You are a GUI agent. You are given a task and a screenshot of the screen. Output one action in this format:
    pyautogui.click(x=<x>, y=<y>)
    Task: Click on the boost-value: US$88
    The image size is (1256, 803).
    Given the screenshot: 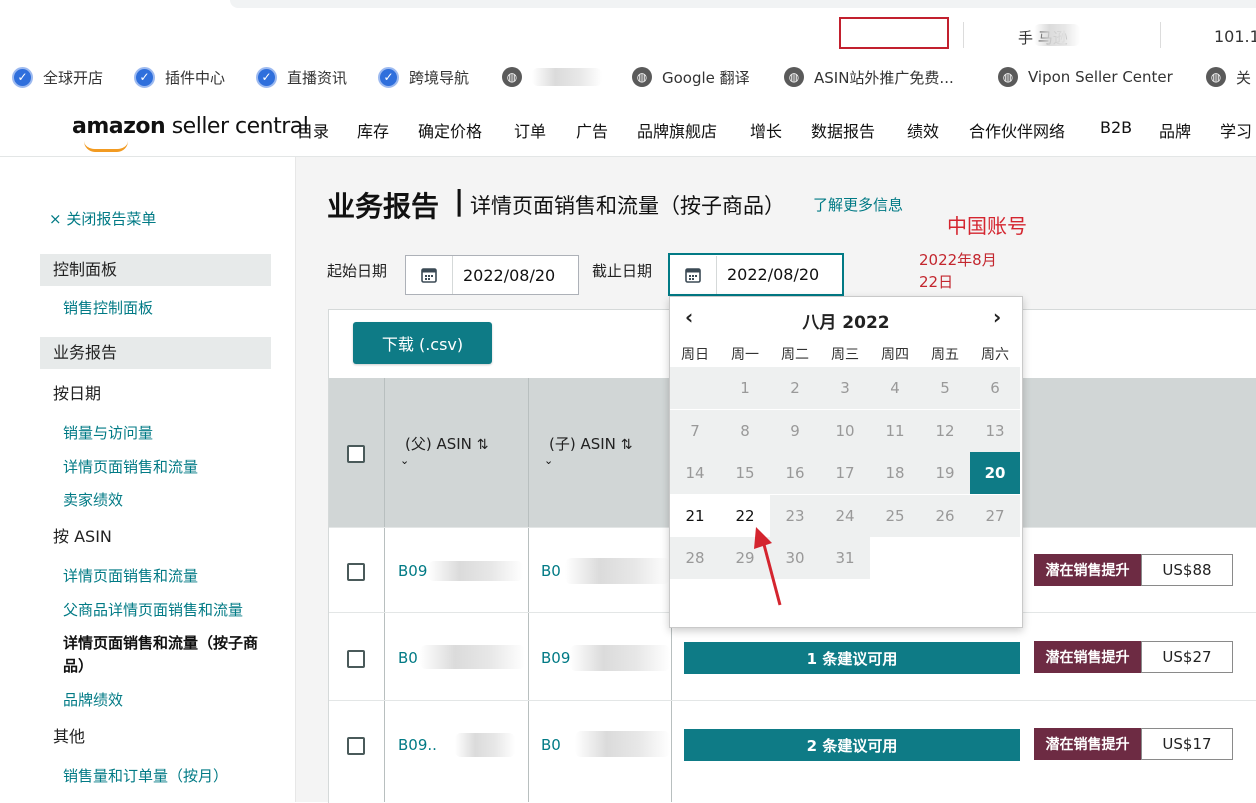 What is the action you would take?
    pyautogui.click(x=1187, y=570)
    